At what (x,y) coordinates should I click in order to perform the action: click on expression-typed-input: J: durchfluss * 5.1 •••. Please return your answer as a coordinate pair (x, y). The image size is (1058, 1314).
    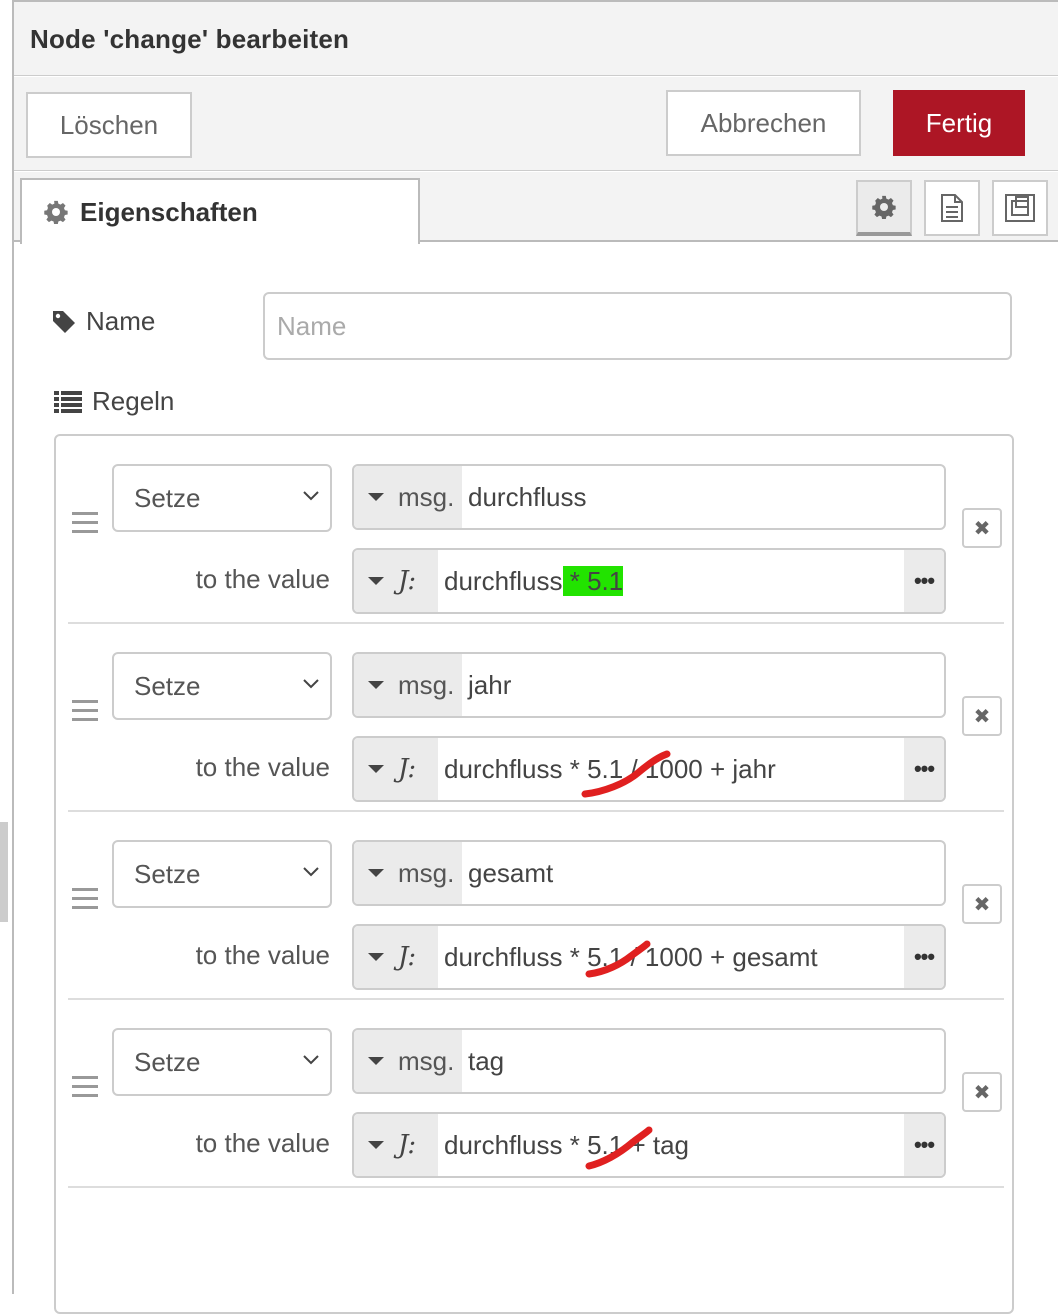
    Looking at the image, I should click on (649, 581).